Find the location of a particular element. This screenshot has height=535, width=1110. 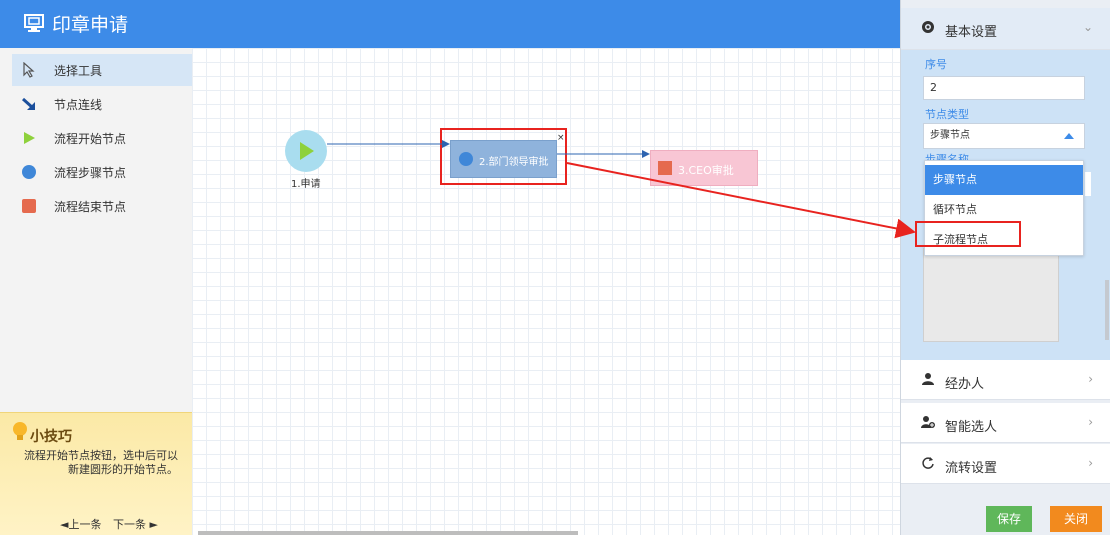

highlight-box-node is located at coordinates (503, 156).